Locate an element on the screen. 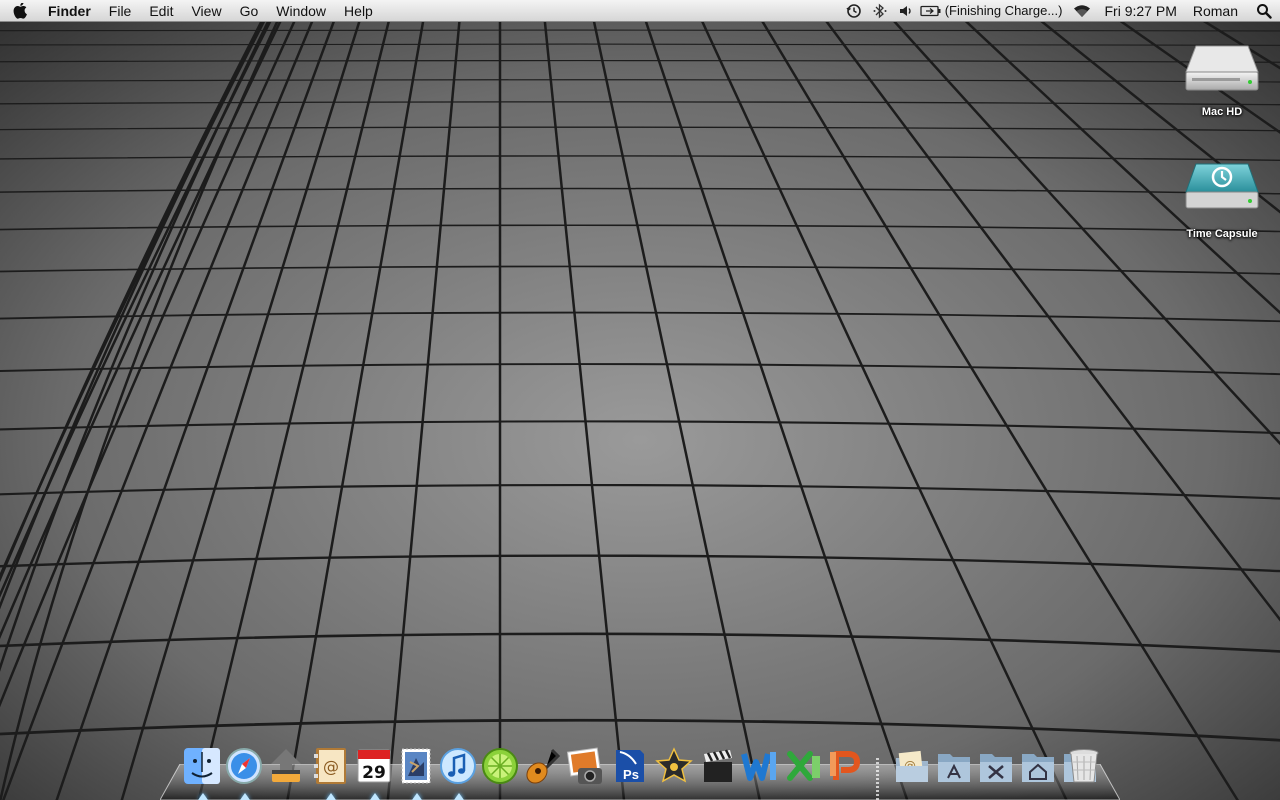 Image resolution: width=1280 pixels, height=800 pixels. bluetooth-icon is located at coordinates (880, 11).